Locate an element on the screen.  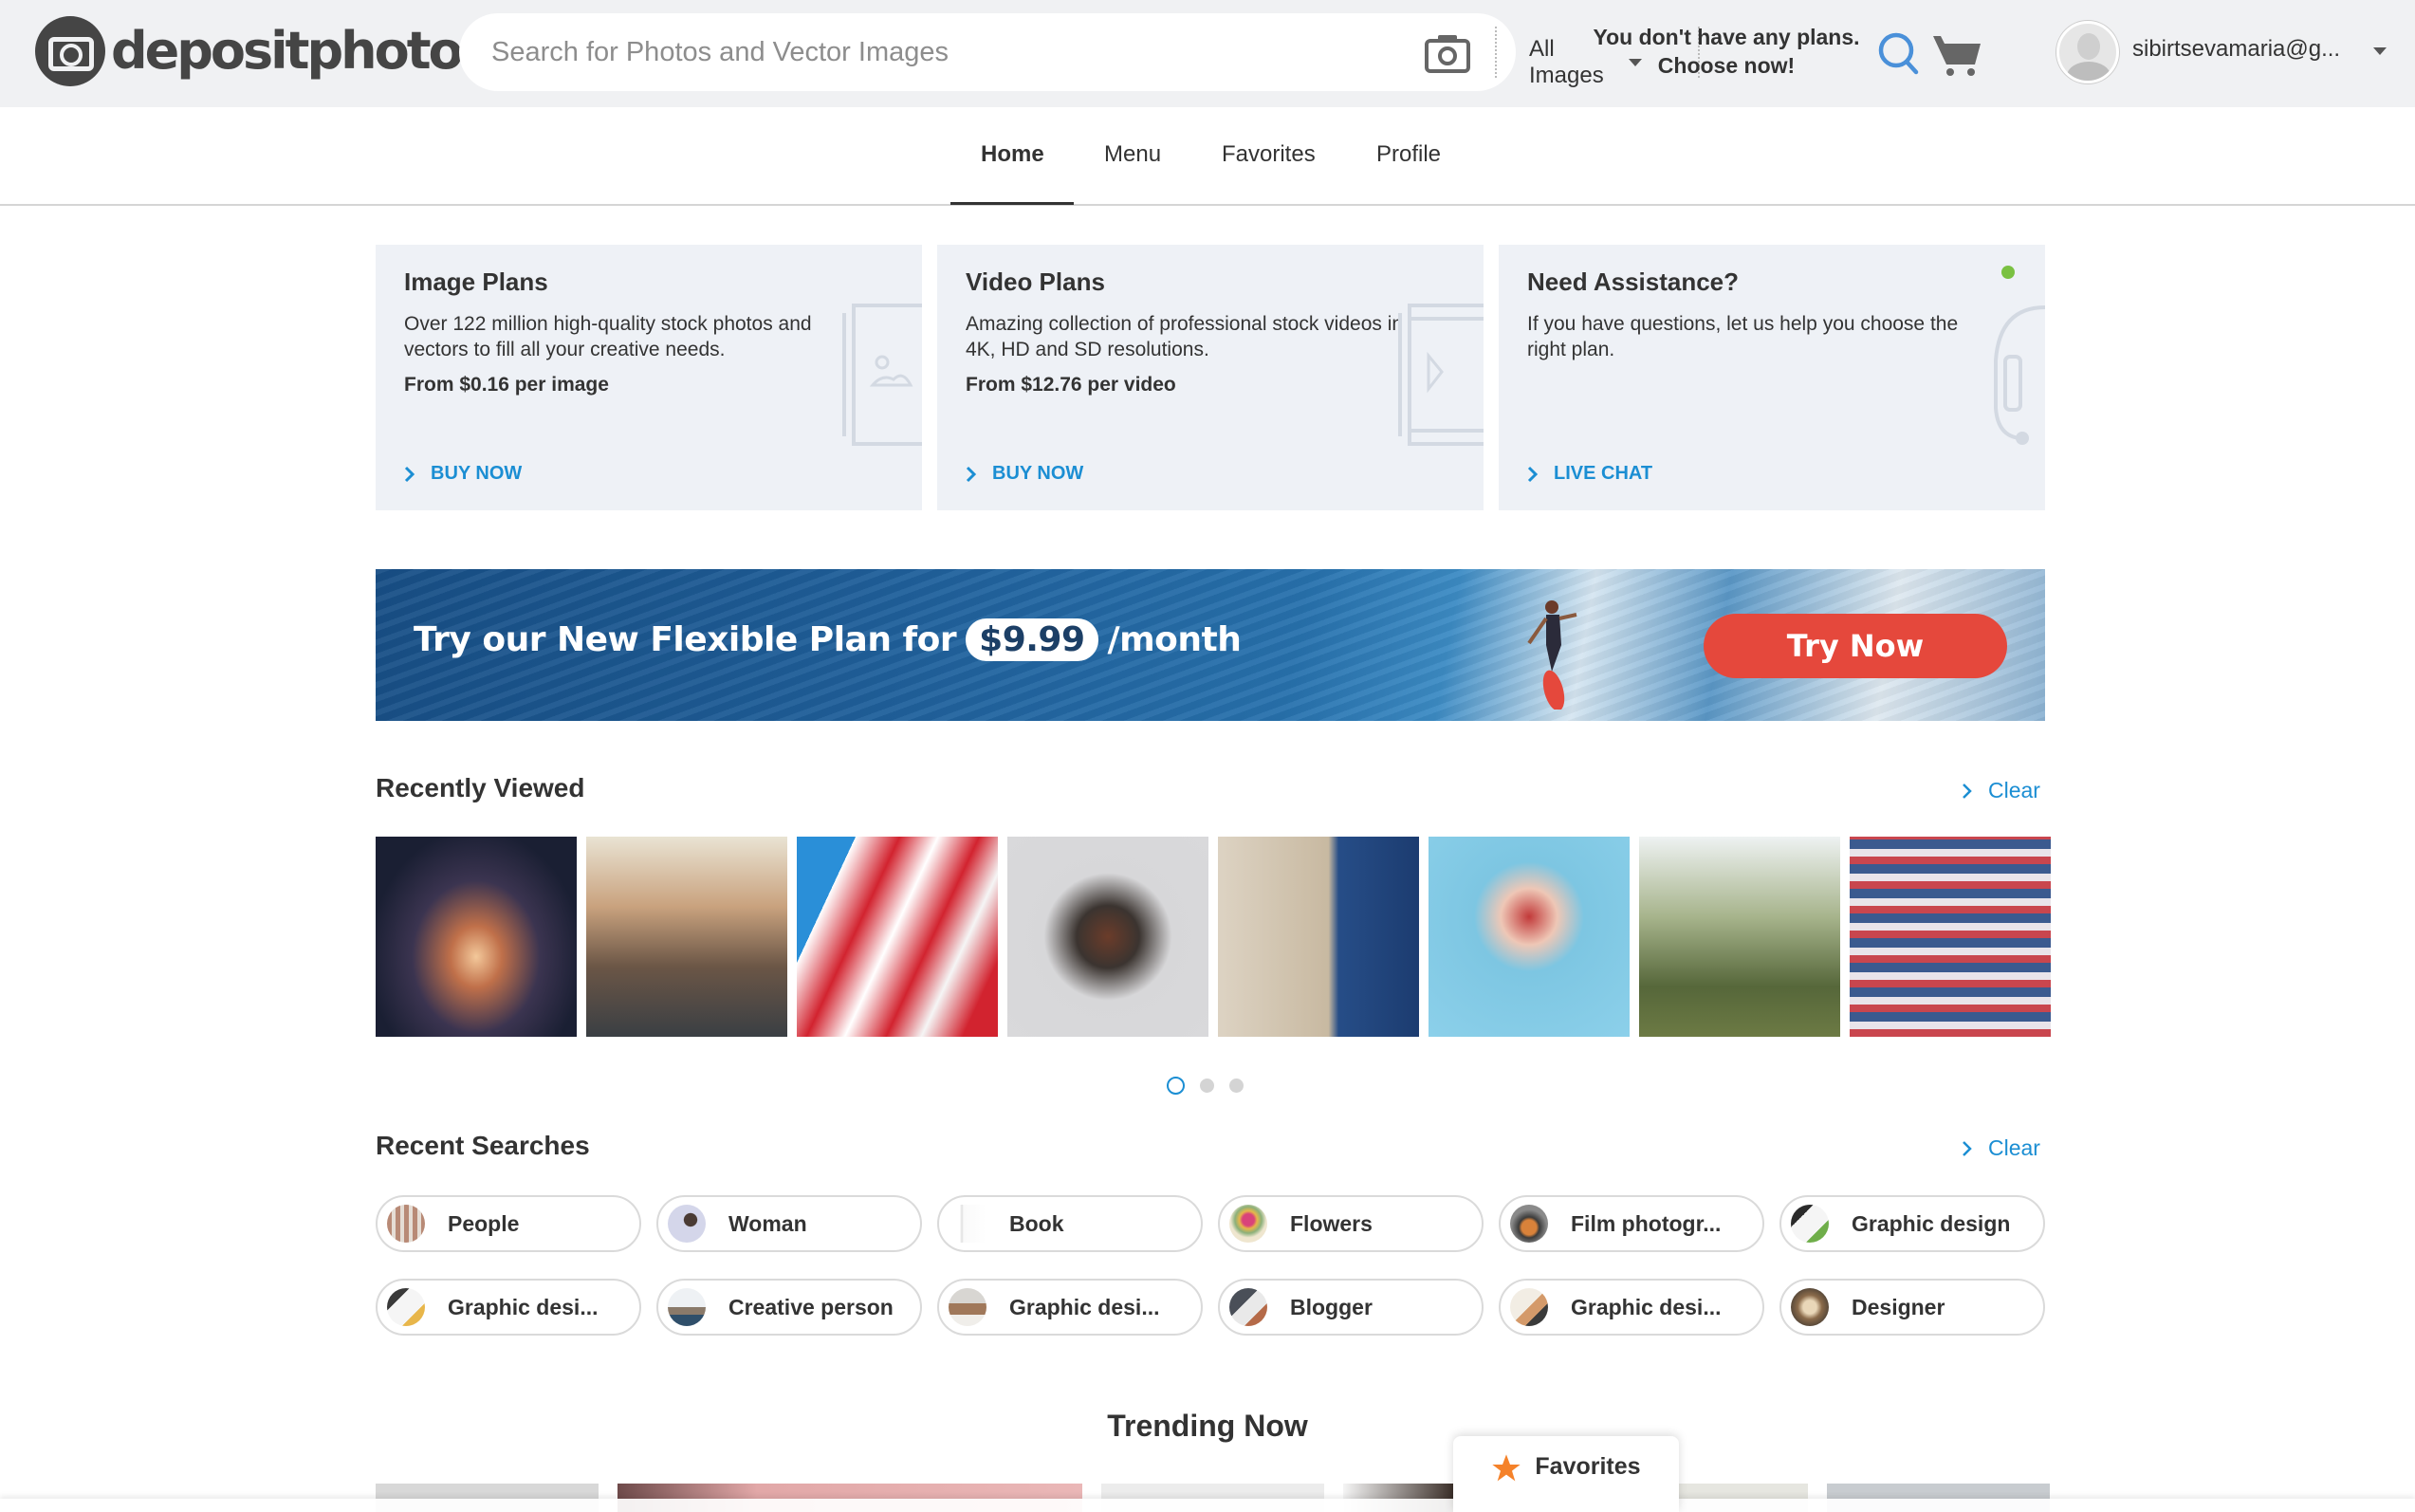
search-chip-graphic-design: Graphic design is located at coordinates (1912, 1223).